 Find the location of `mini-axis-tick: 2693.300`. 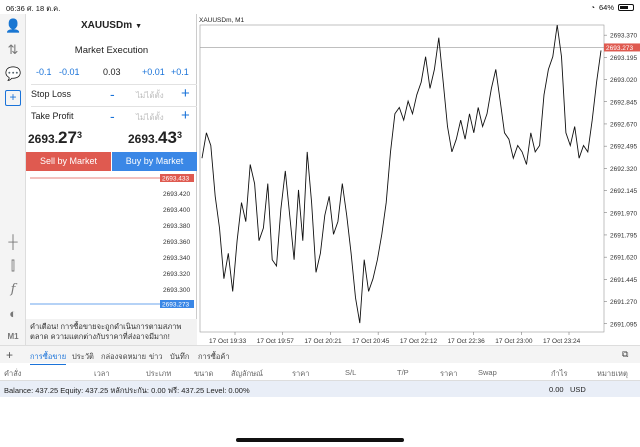

mini-axis-tick: 2693.300 is located at coordinates (176, 290).